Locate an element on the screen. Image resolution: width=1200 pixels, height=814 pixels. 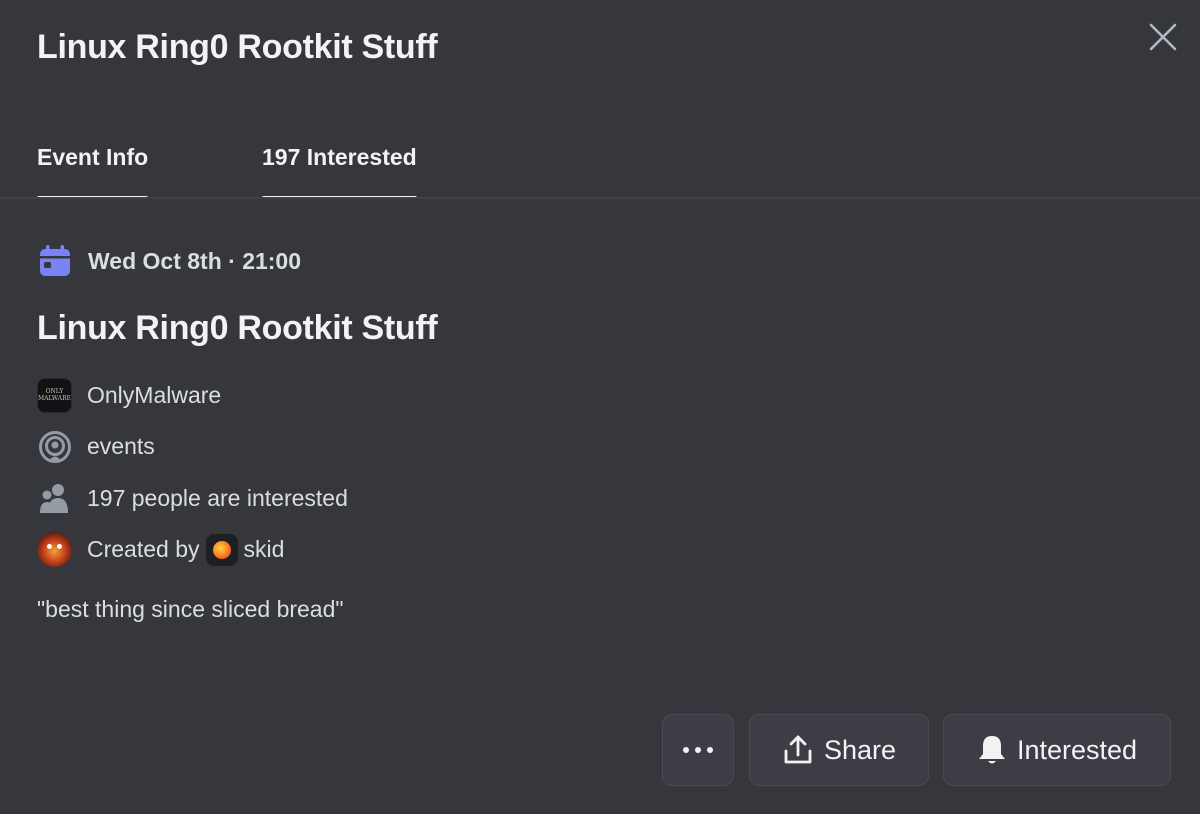
server-avatar-text-top: ONLY is located at coordinates (54, 391).